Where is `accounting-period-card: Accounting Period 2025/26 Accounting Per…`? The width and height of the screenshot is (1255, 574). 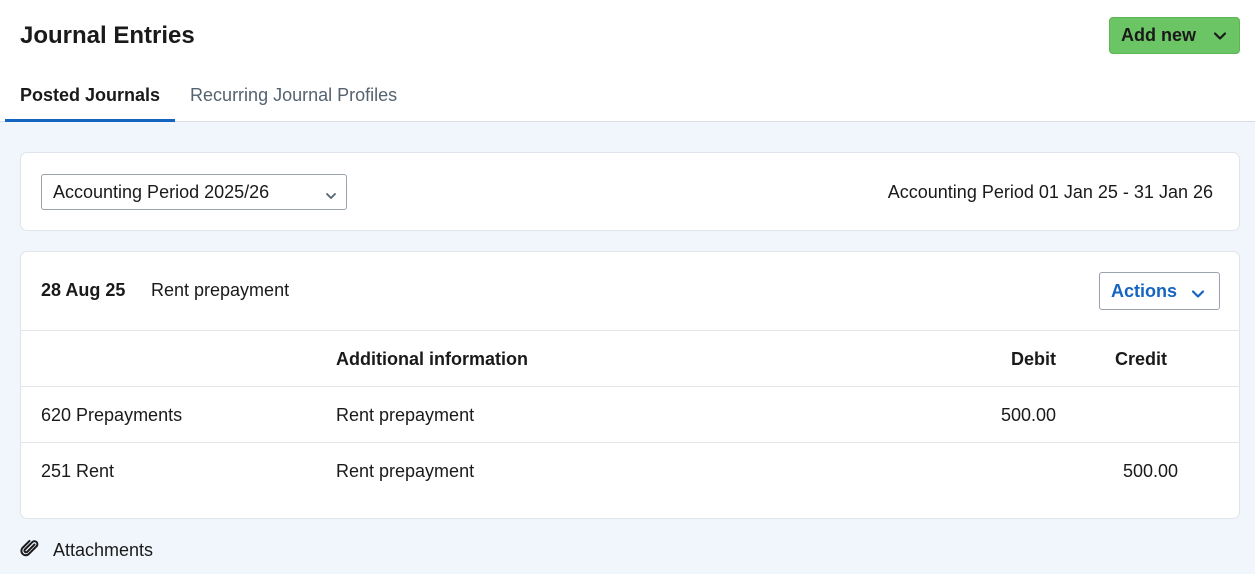 accounting-period-card: Accounting Period 2025/26 Accounting Per… is located at coordinates (630, 191).